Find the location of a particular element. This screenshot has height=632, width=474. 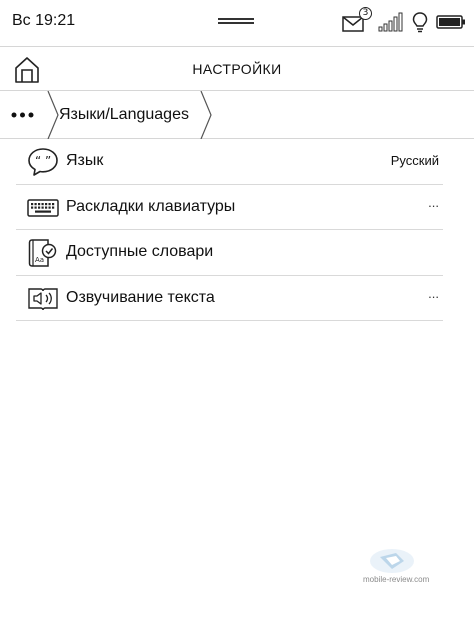

header: НАСТРОЙКИ is located at coordinates (237, 68).